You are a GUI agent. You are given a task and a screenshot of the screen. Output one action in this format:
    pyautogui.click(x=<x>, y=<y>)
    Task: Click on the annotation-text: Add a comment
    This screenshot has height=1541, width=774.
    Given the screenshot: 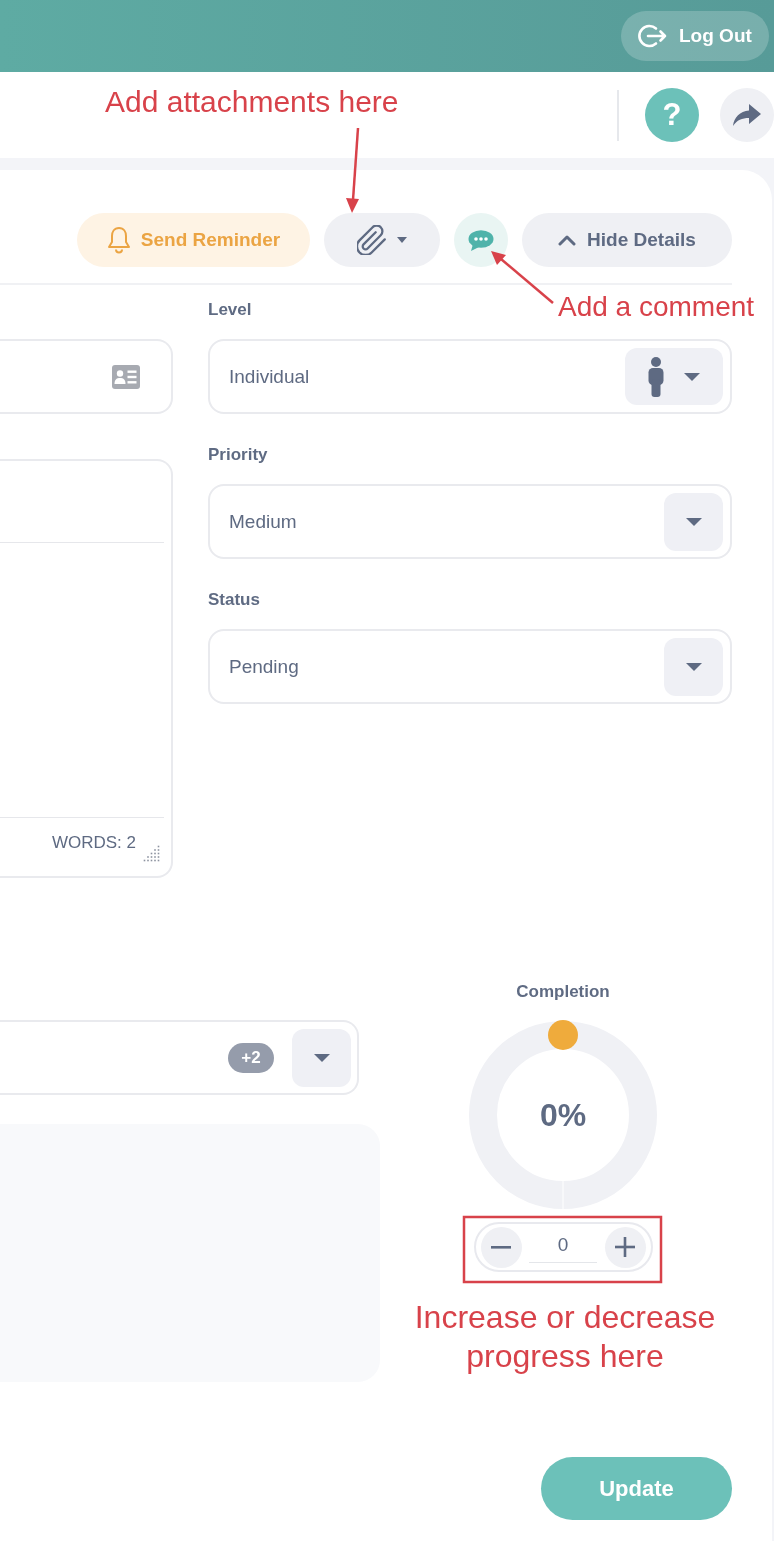 What is the action you would take?
    pyautogui.click(x=656, y=307)
    